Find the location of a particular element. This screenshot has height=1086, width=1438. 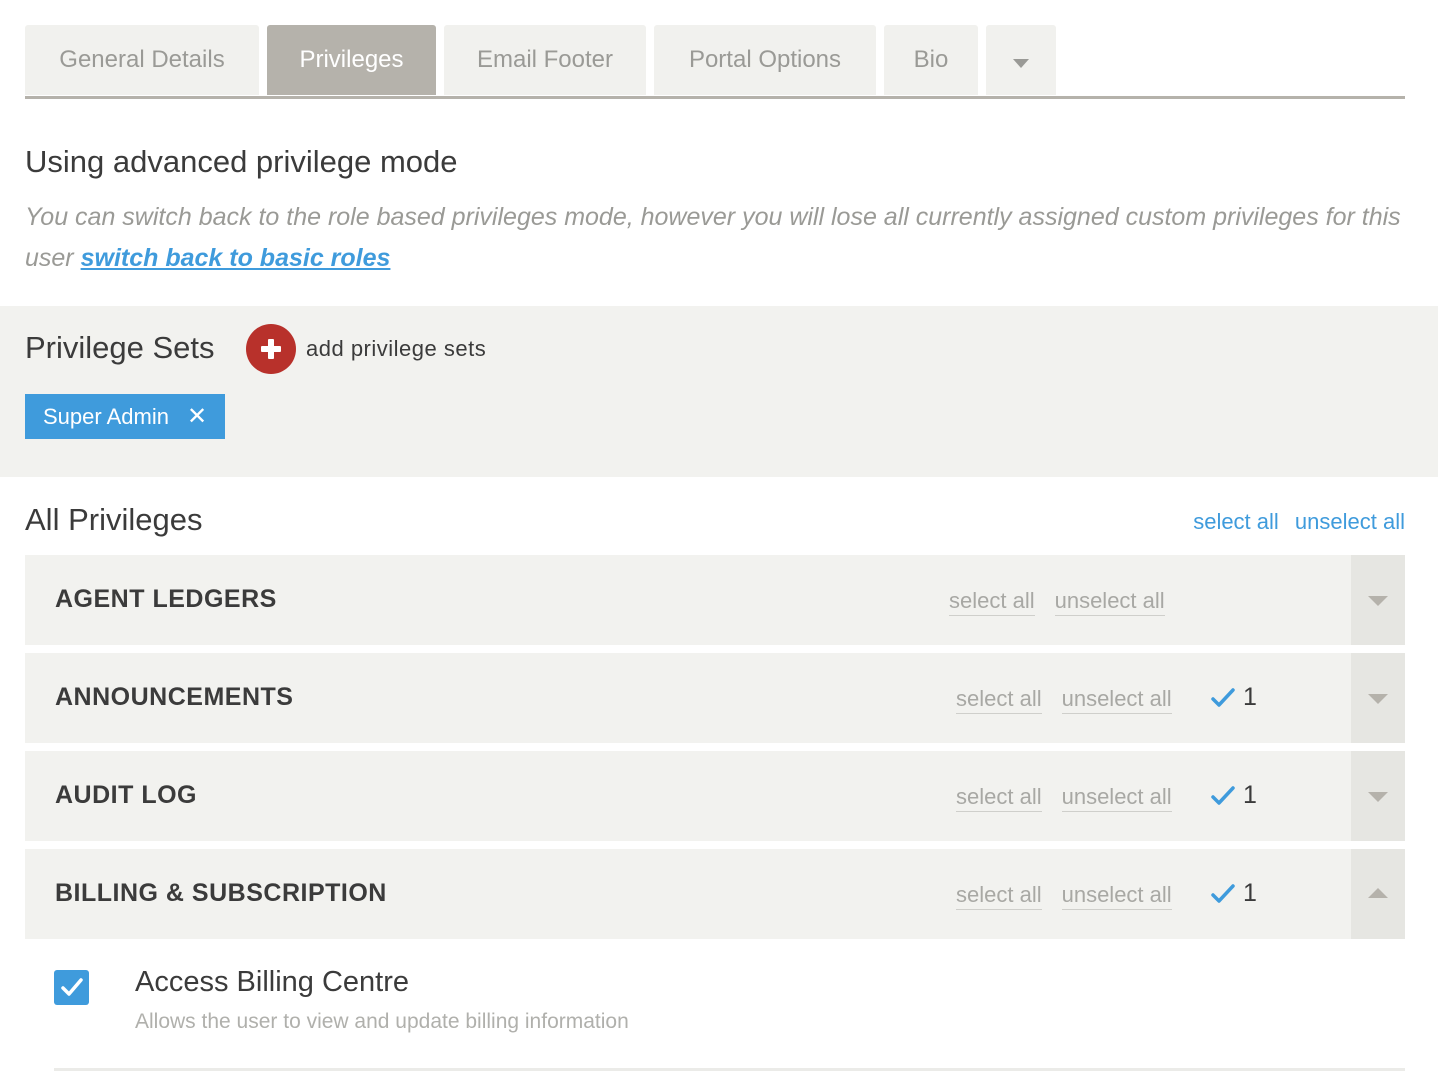

group-collapse-toggle is located at coordinates (1378, 894).